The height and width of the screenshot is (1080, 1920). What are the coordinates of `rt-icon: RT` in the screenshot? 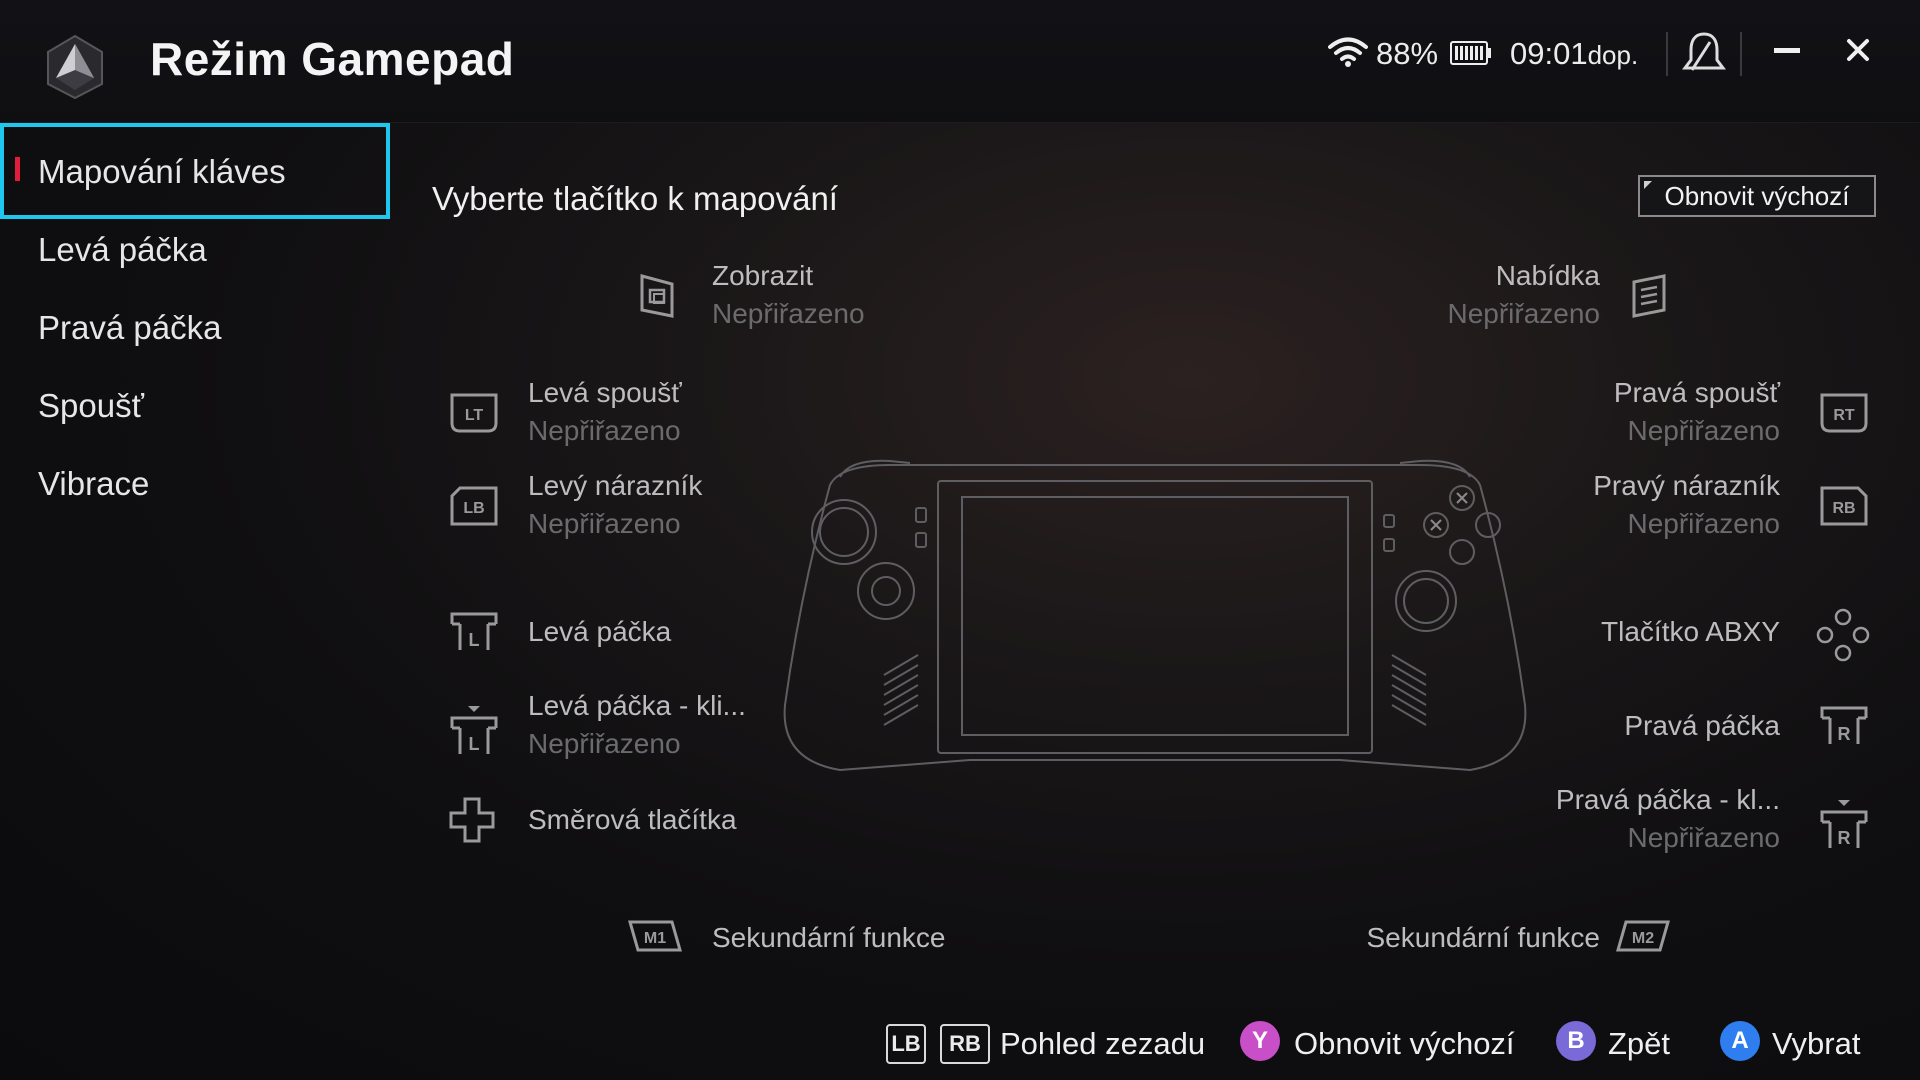 It's located at (1844, 413).